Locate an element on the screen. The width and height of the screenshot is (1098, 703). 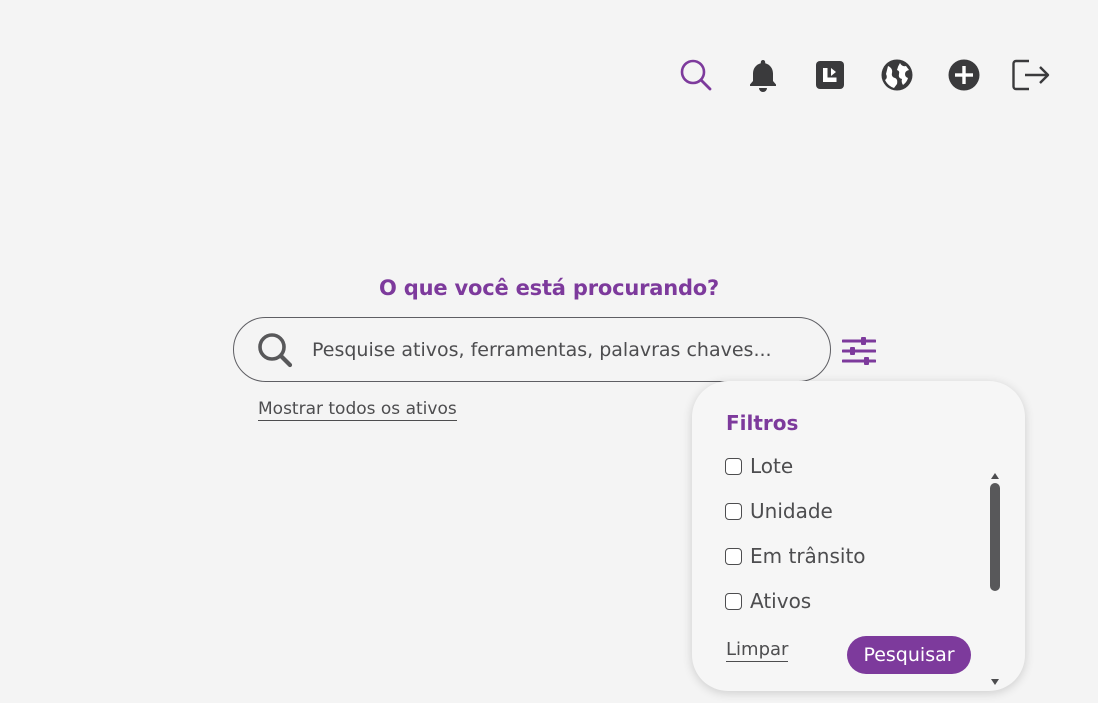
top-toolbar is located at coordinates (863, 75).